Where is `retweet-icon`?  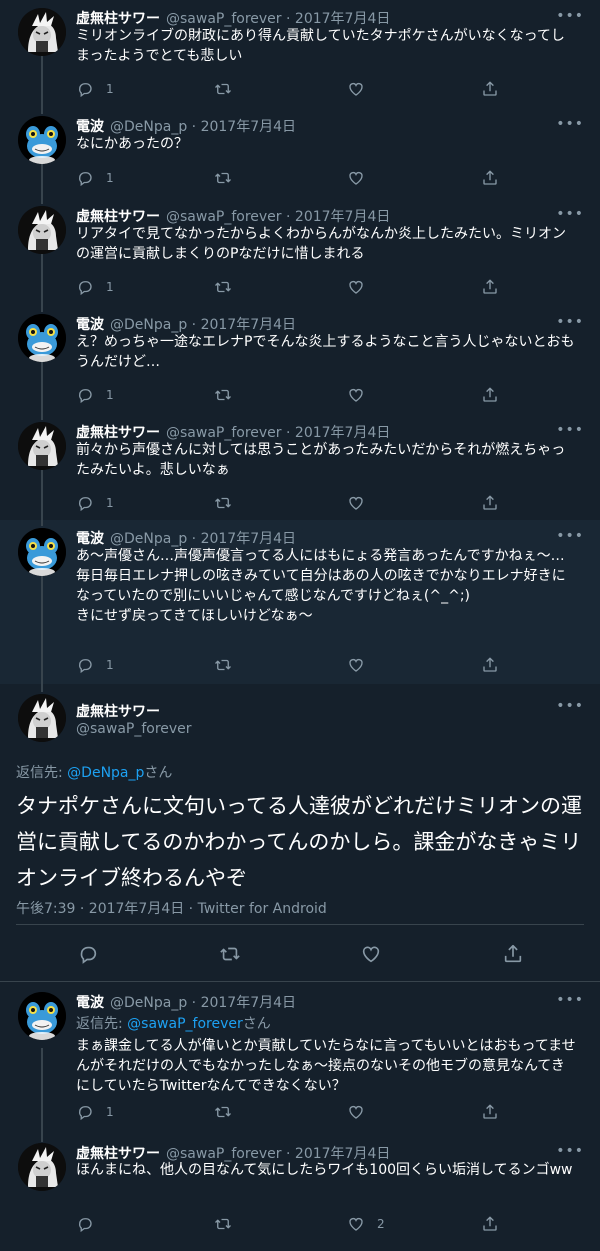 retweet-icon is located at coordinates (223, 89).